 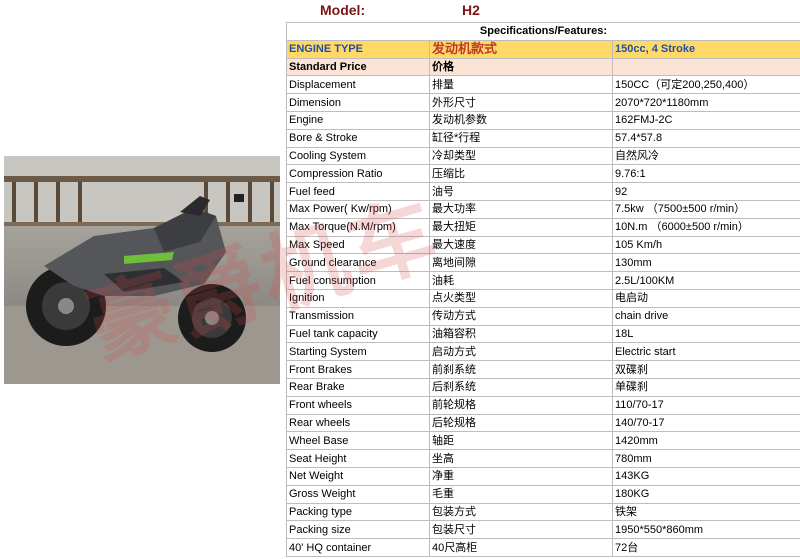 What do you see at coordinates (705, 547) in the screenshot?
I see `spec-value: 72台` at bounding box center [705, 547].